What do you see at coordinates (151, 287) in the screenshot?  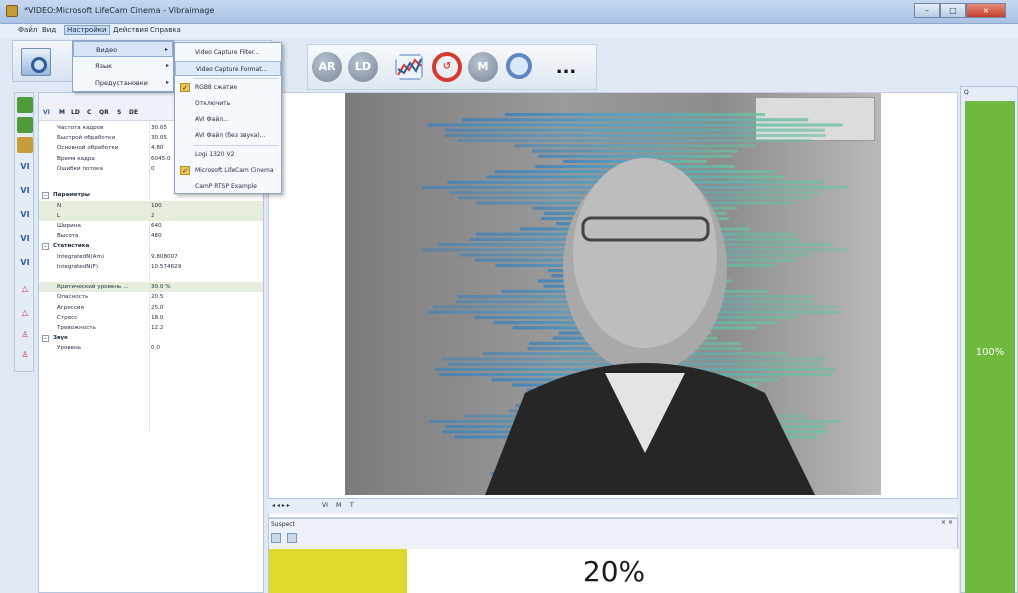 I see `property-row: Критический уровень ... 30.0 %` at bounding box center [151, 287].